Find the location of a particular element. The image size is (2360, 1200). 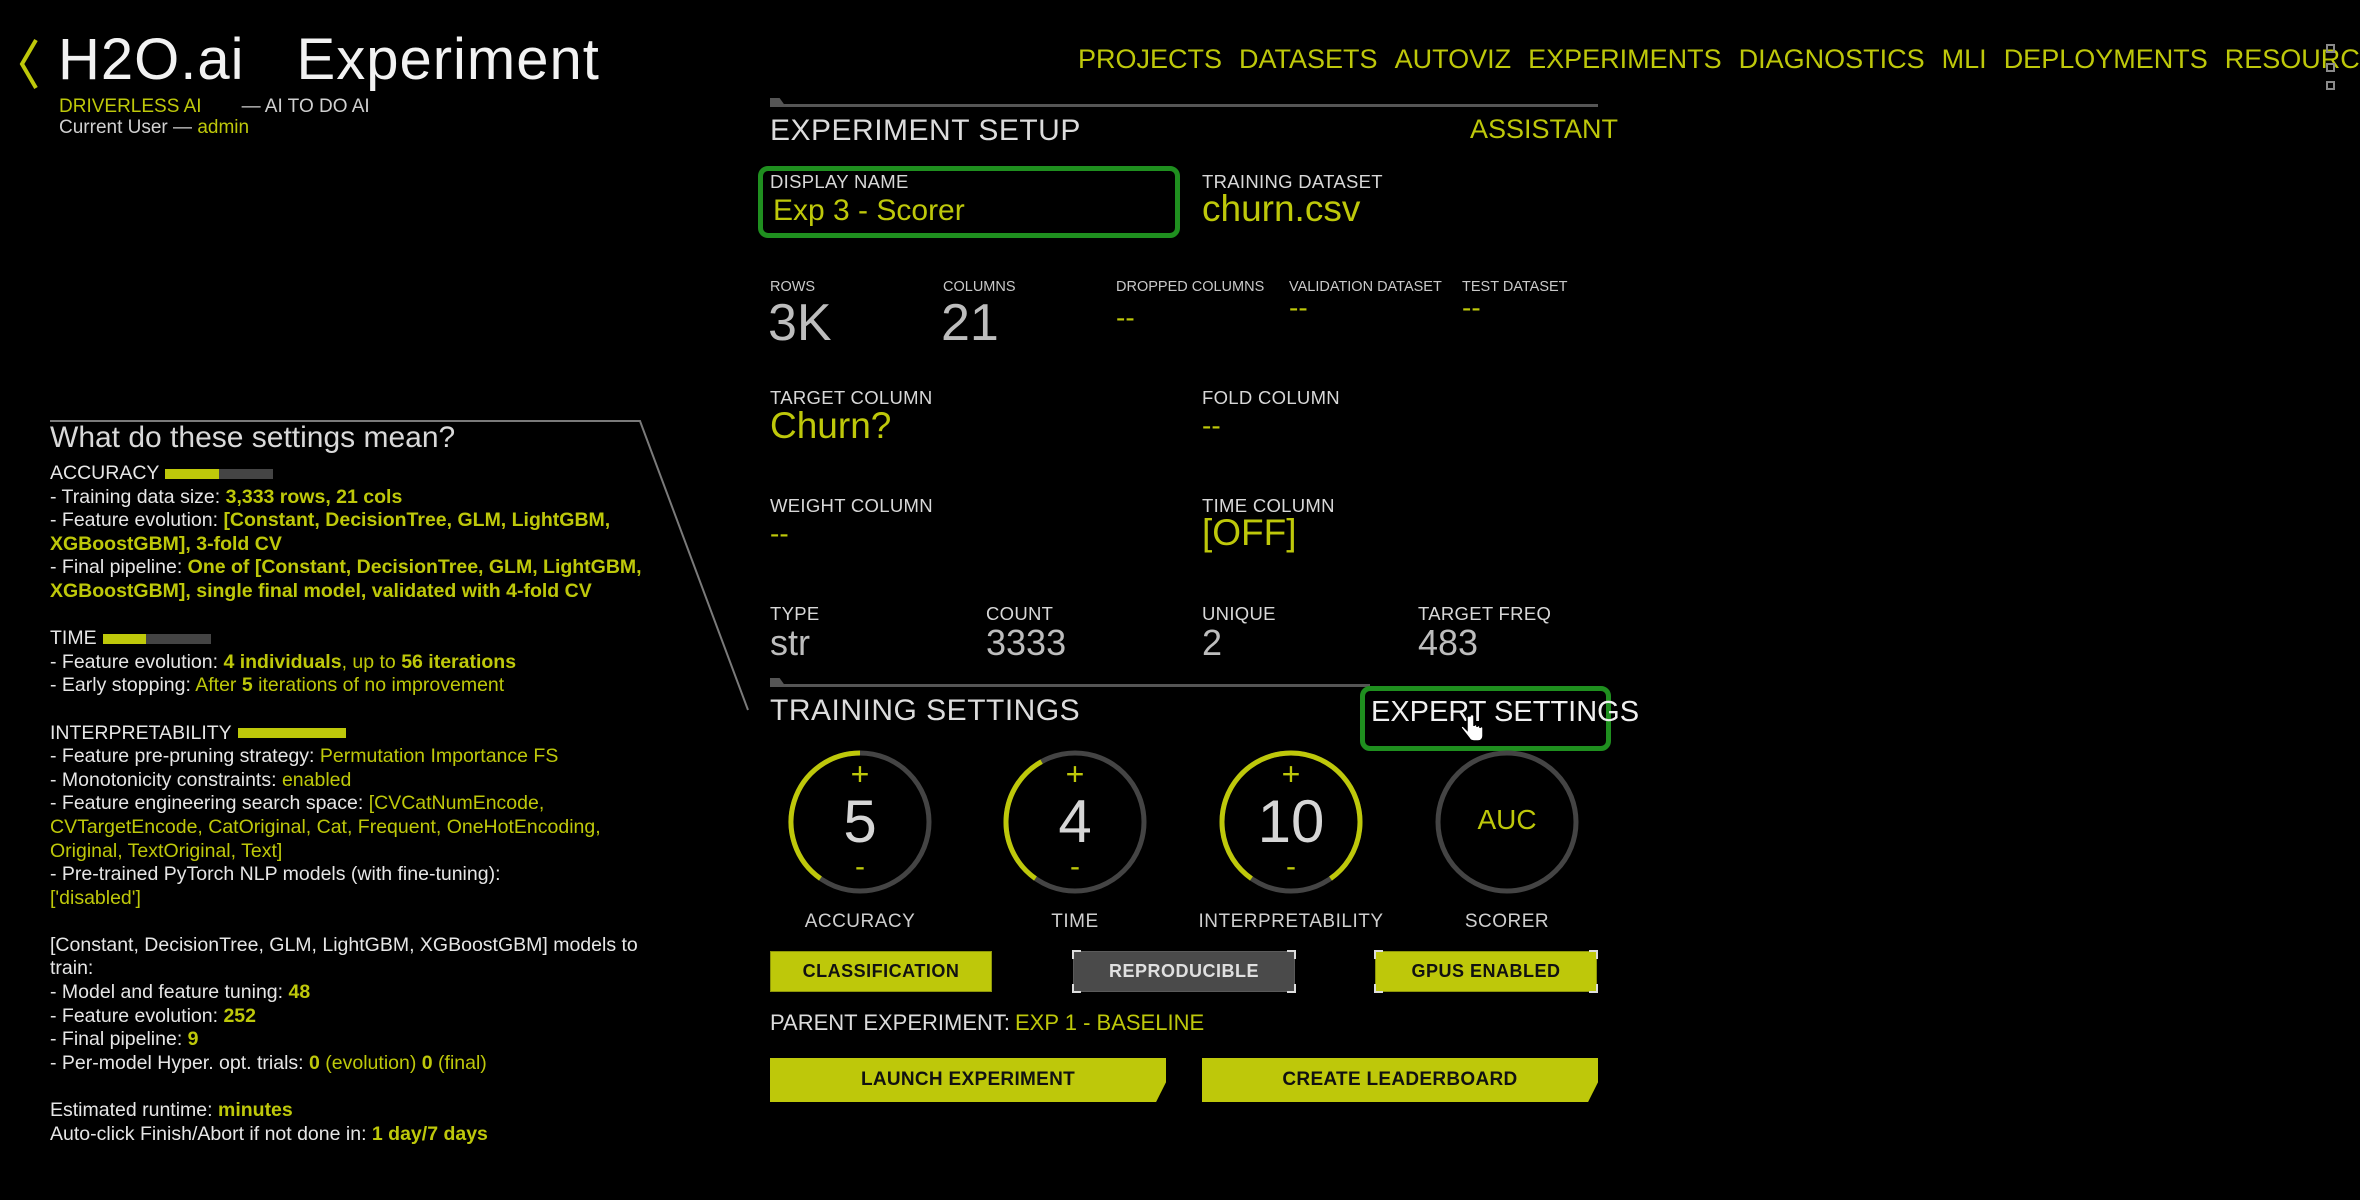

nav-datasets: DATASETS is located at coordinates (1308, 59).